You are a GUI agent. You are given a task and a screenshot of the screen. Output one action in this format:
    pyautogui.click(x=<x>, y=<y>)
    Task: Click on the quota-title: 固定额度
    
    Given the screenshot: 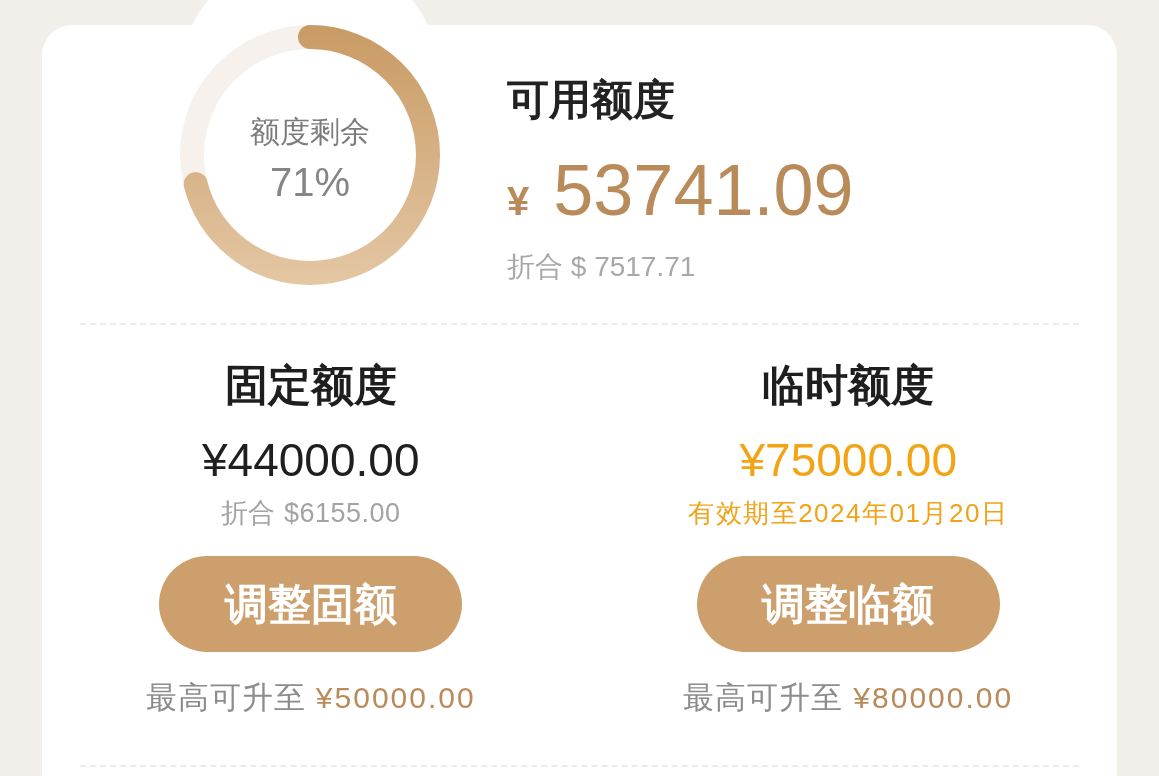 What is the action you would take?
    pyautogui.click(x=310, y=385)
    